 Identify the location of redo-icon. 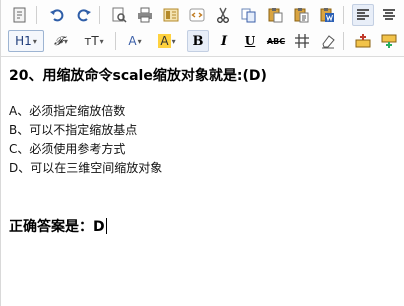
(84, 15).